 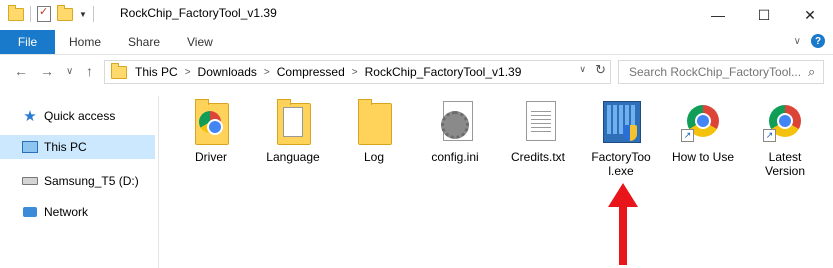 What do you see at coordinates (810, 15) in the screenshot?
I see `close-button: ✕` at bounding box center [810, 15].